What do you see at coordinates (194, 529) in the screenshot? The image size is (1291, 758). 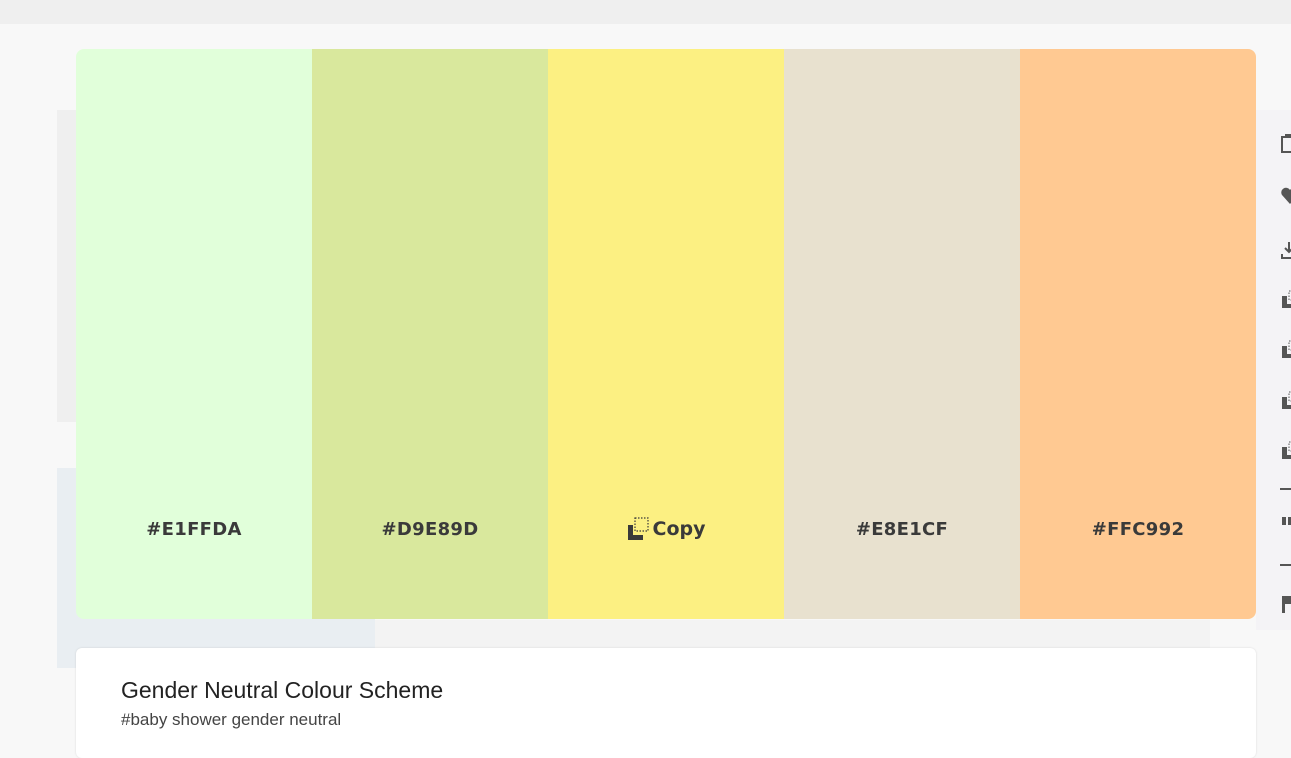 I see `swatch-hex-label: #E1FFDA` at bounding box center [194, 529].